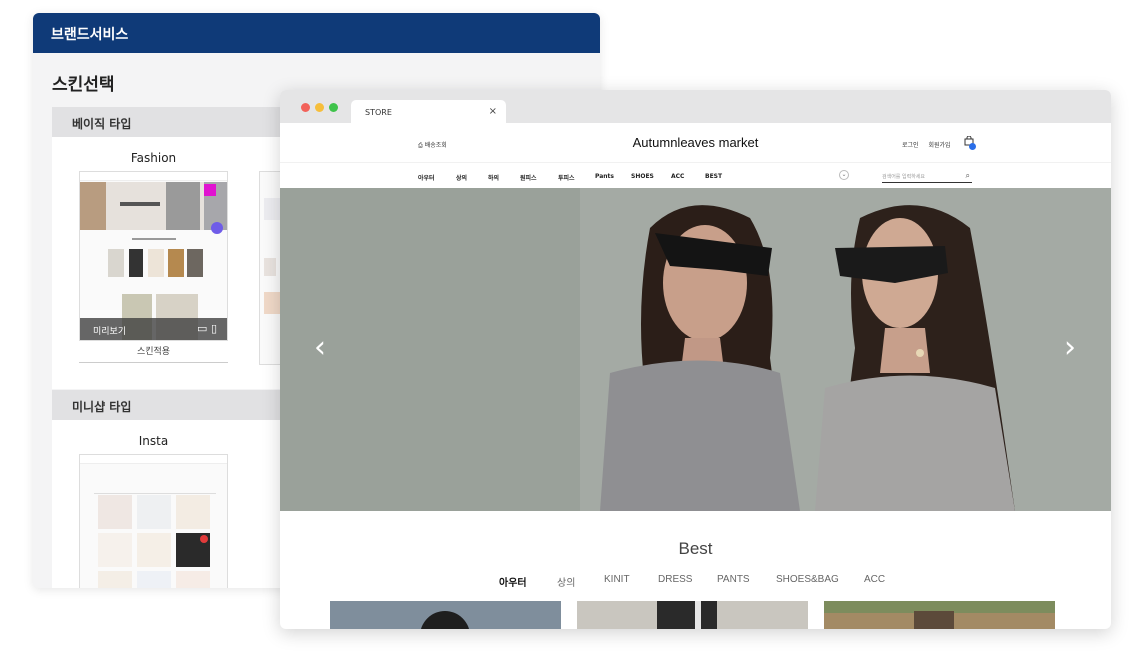 This screenshot has width=1143, height=652. Describe the element at coordinates (528, 177) in the screenshot. I see `nav-item-onepiece: 원피스` at that location.